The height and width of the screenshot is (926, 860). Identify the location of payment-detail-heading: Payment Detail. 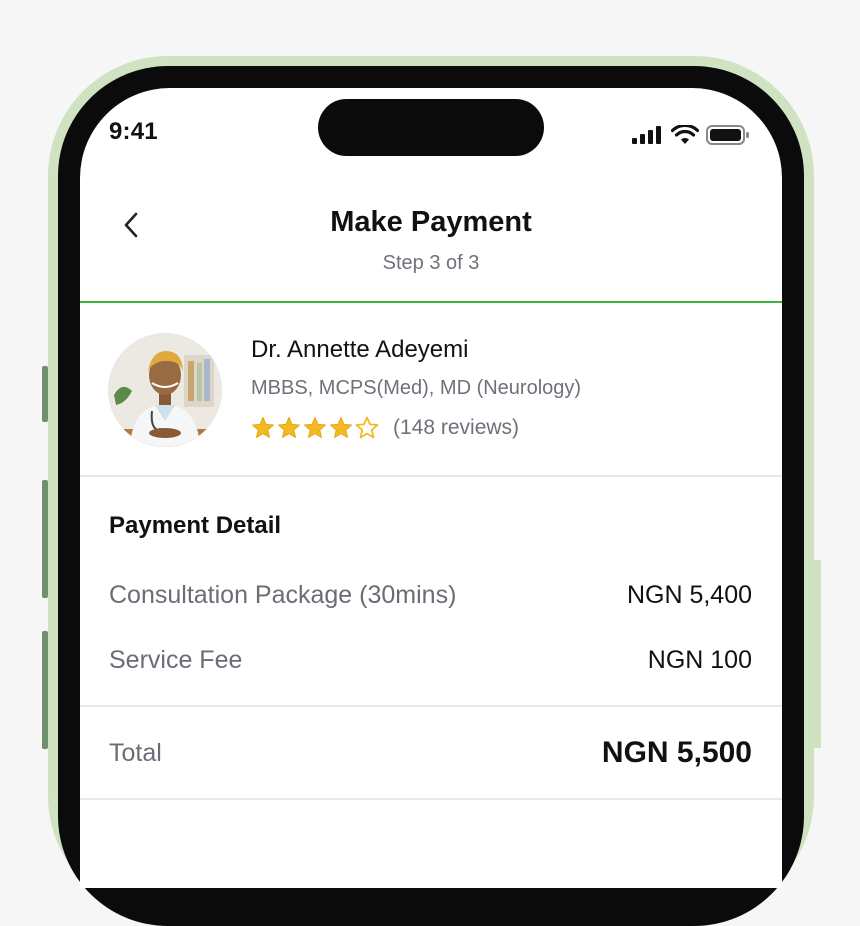
(195, 525).